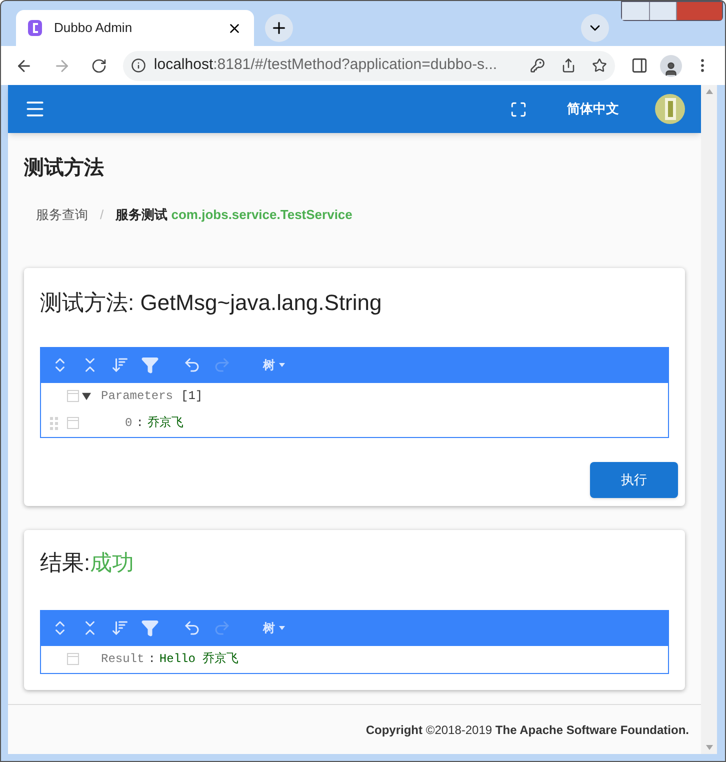 This screenshot has height=762, width=726. What do you see at coordinates (600, 65) in the screenshot?
I see `bookmark-star-icon` at bounding box center [600, 65].